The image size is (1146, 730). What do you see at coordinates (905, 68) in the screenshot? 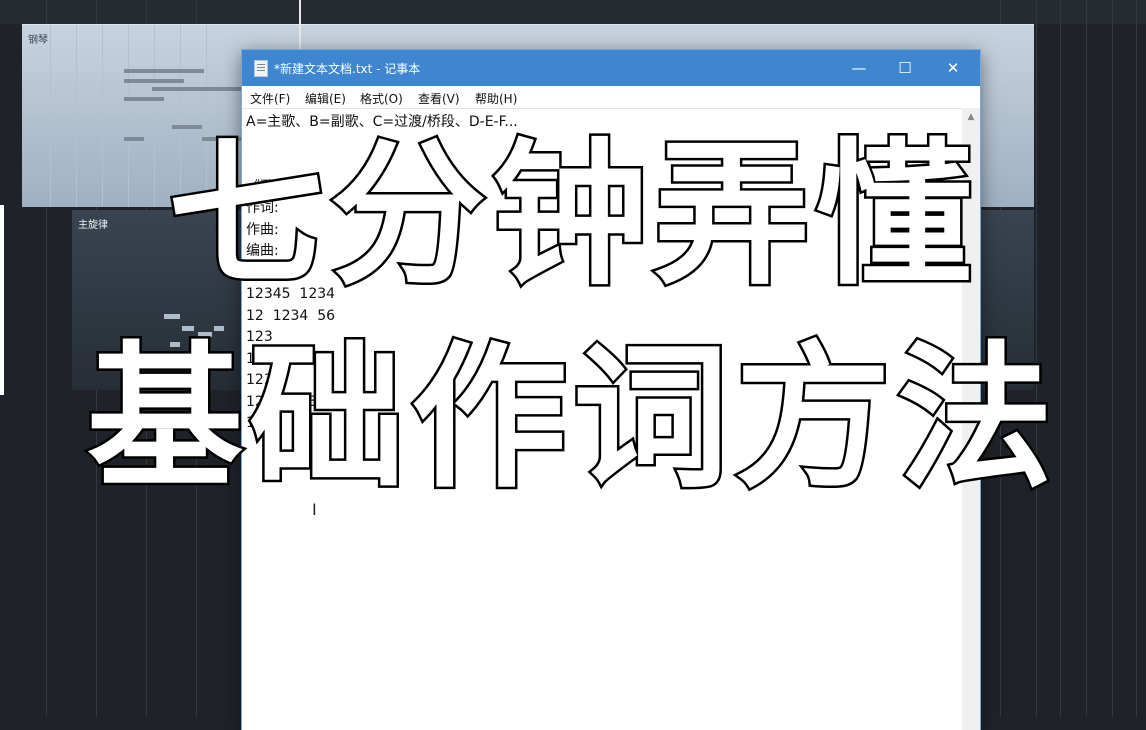
I see `maximize-button: ☐` at bounding box center [905, 68].